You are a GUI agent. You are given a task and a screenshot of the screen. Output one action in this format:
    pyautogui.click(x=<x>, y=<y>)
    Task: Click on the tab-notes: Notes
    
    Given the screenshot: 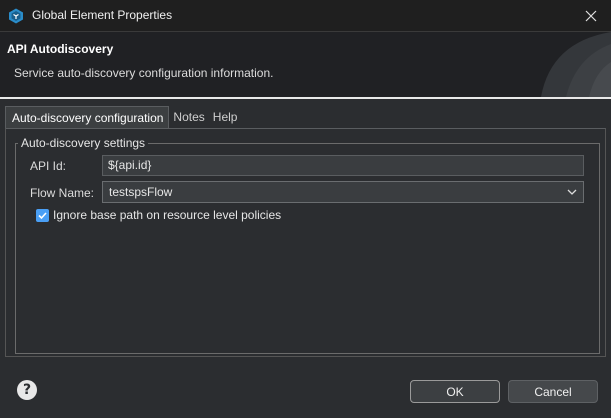 What is the action you would take?
    pyautogui.click(x=188, y=117)
    